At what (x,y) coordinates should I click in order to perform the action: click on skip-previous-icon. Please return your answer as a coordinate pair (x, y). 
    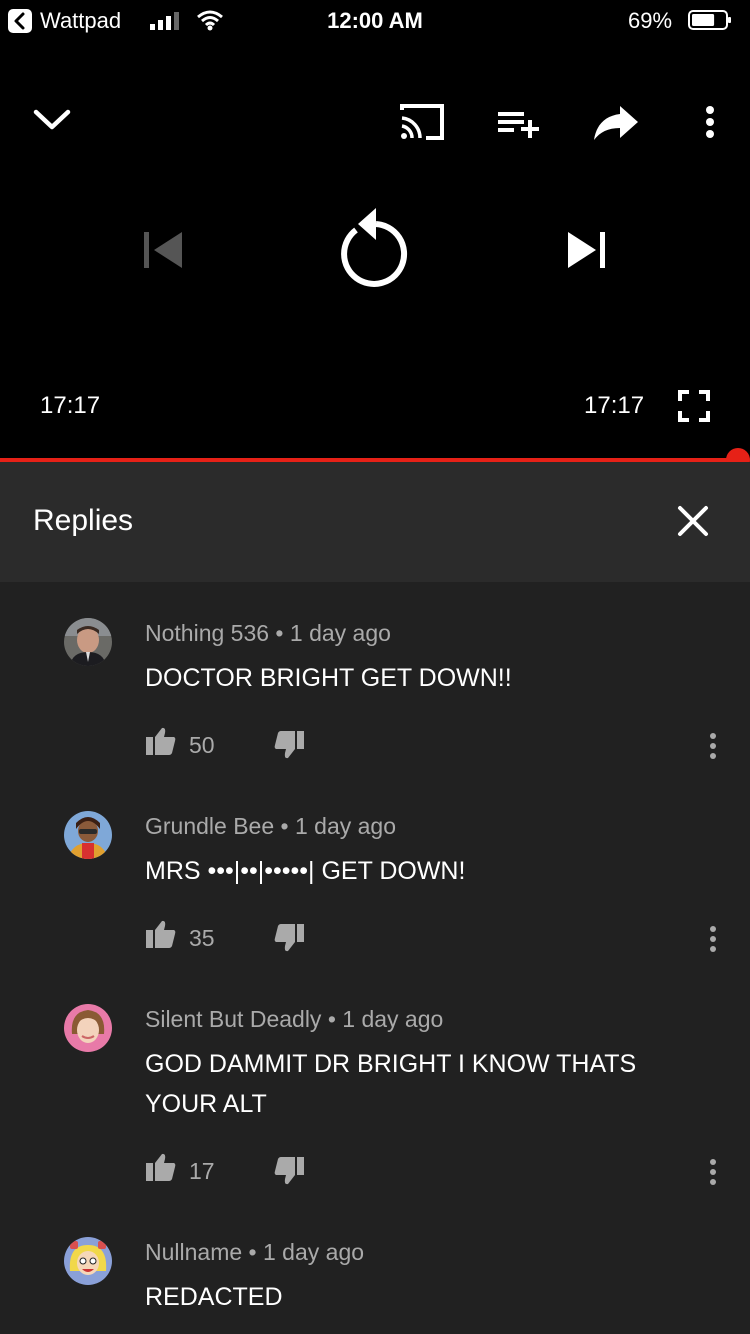
    Looking at the image, I should click on (163, 250).